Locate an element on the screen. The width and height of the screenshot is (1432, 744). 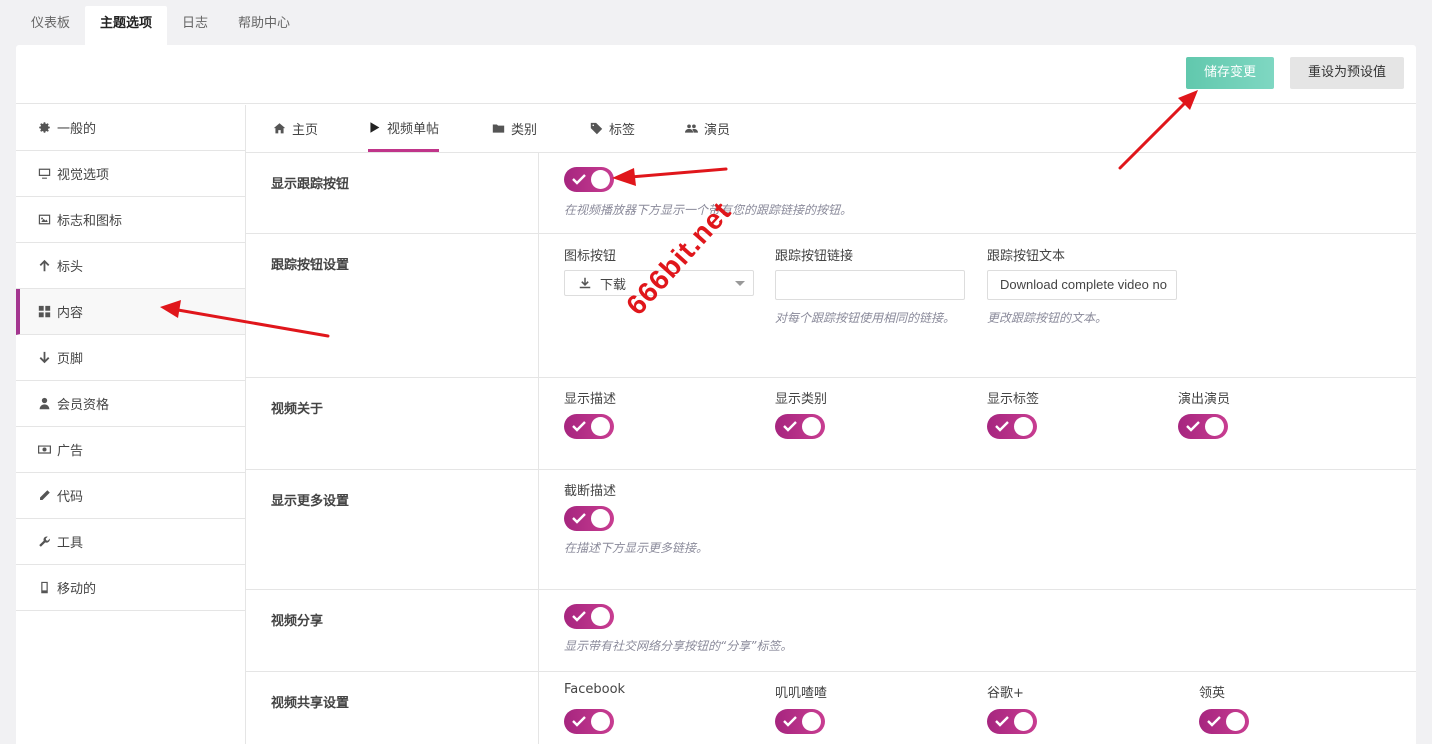
sub-tabs: 主页 视频单帖 类别 标签 演员 is located at coordinates (831, 129).